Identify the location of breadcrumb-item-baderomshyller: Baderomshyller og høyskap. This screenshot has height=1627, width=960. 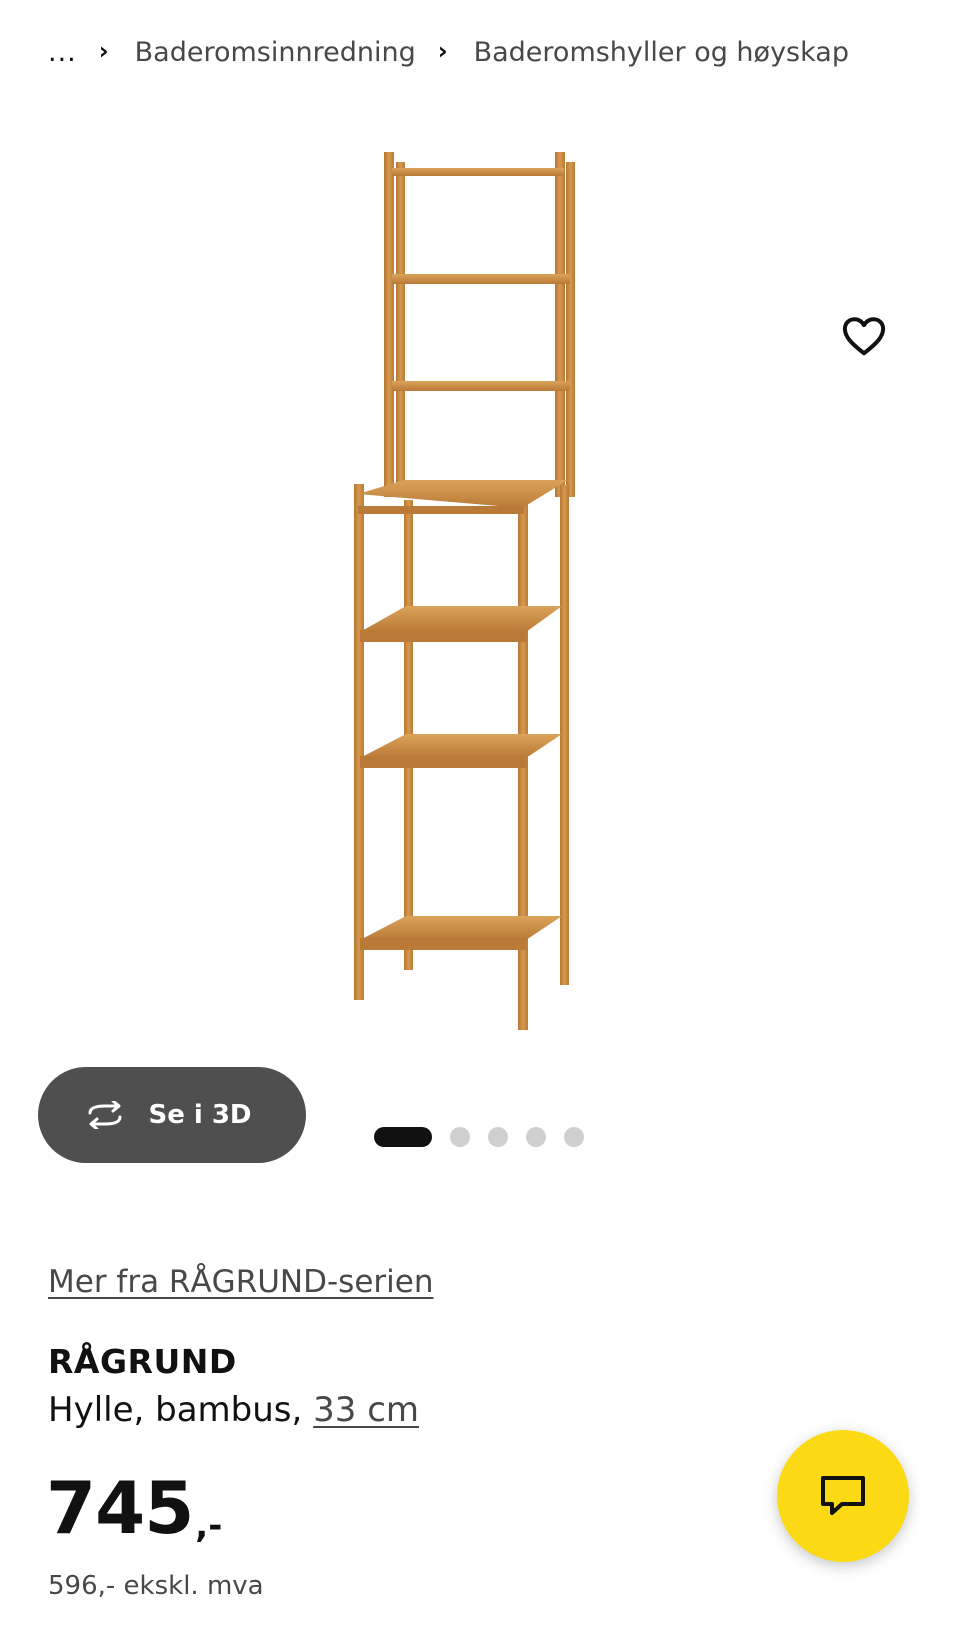
(661, 52).